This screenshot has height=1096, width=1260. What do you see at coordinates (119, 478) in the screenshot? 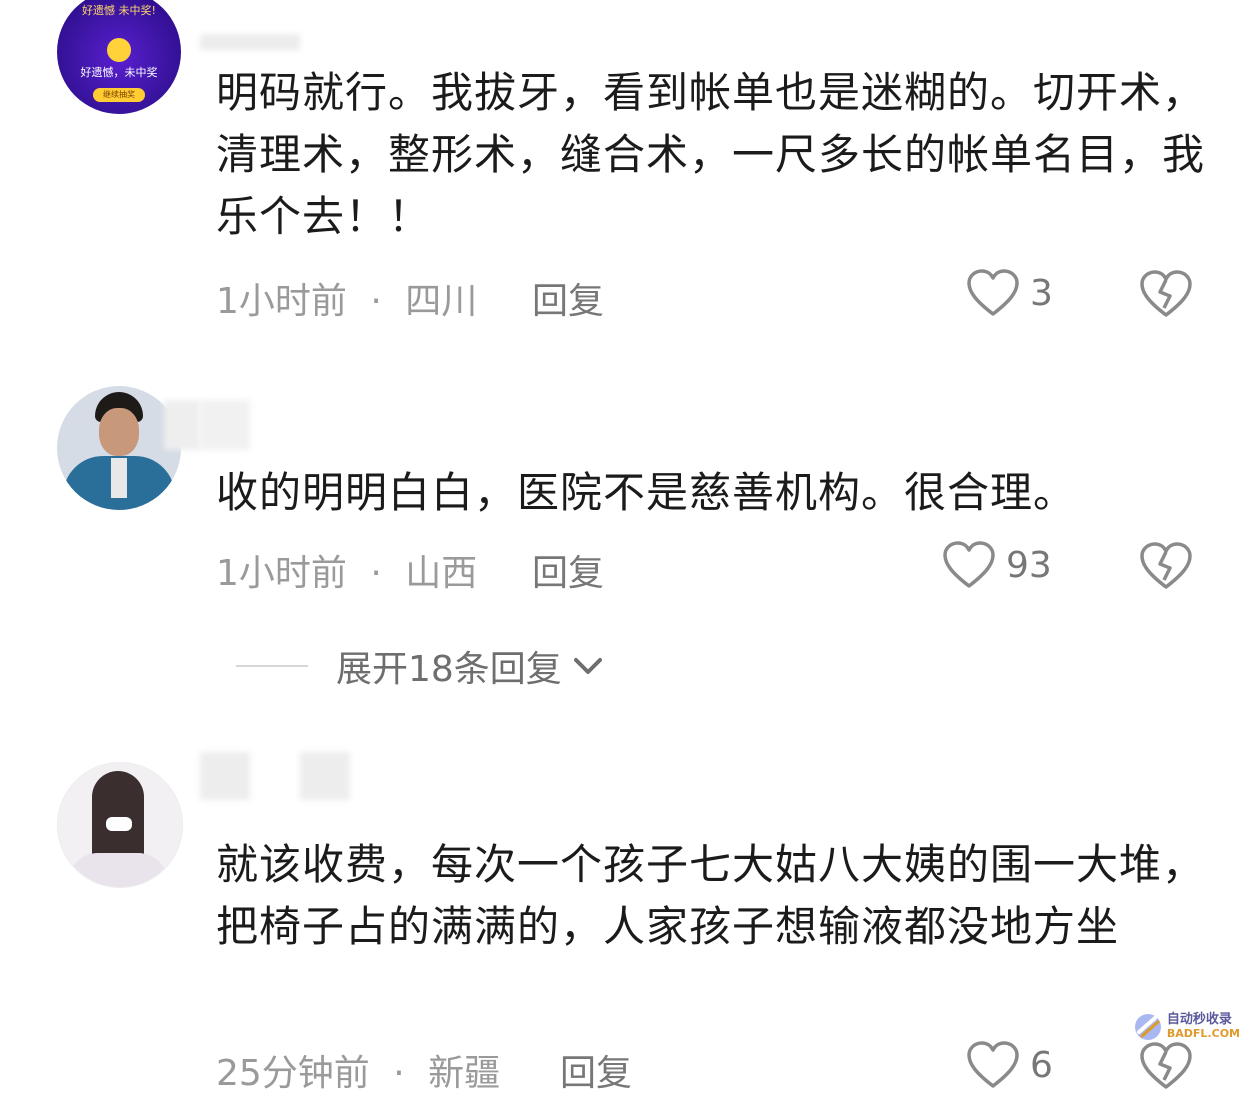
I see `avatar-shirt` at bounding box center [119, 478].